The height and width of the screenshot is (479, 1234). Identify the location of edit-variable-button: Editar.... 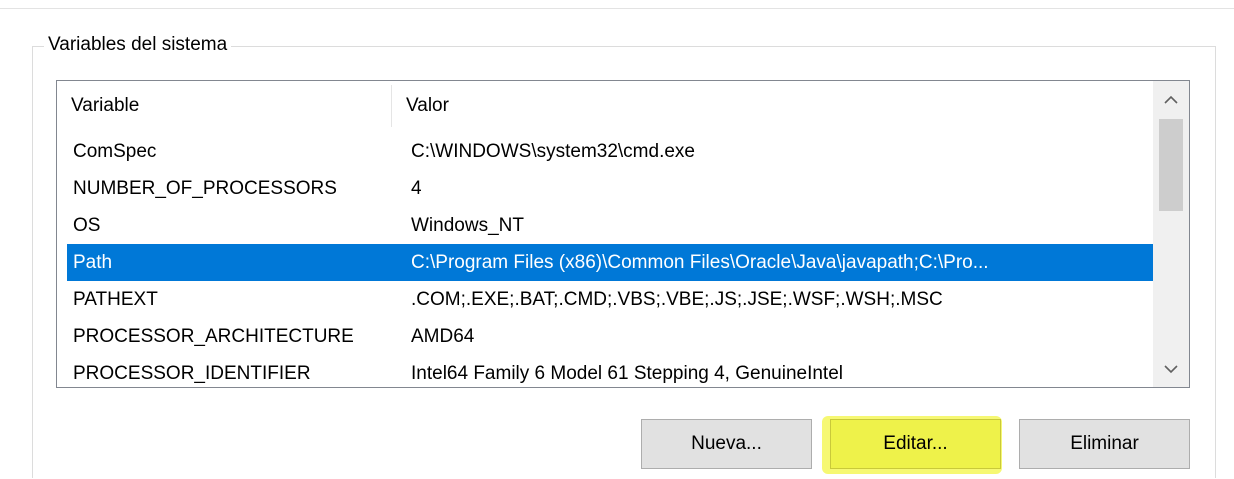
(915, 444).